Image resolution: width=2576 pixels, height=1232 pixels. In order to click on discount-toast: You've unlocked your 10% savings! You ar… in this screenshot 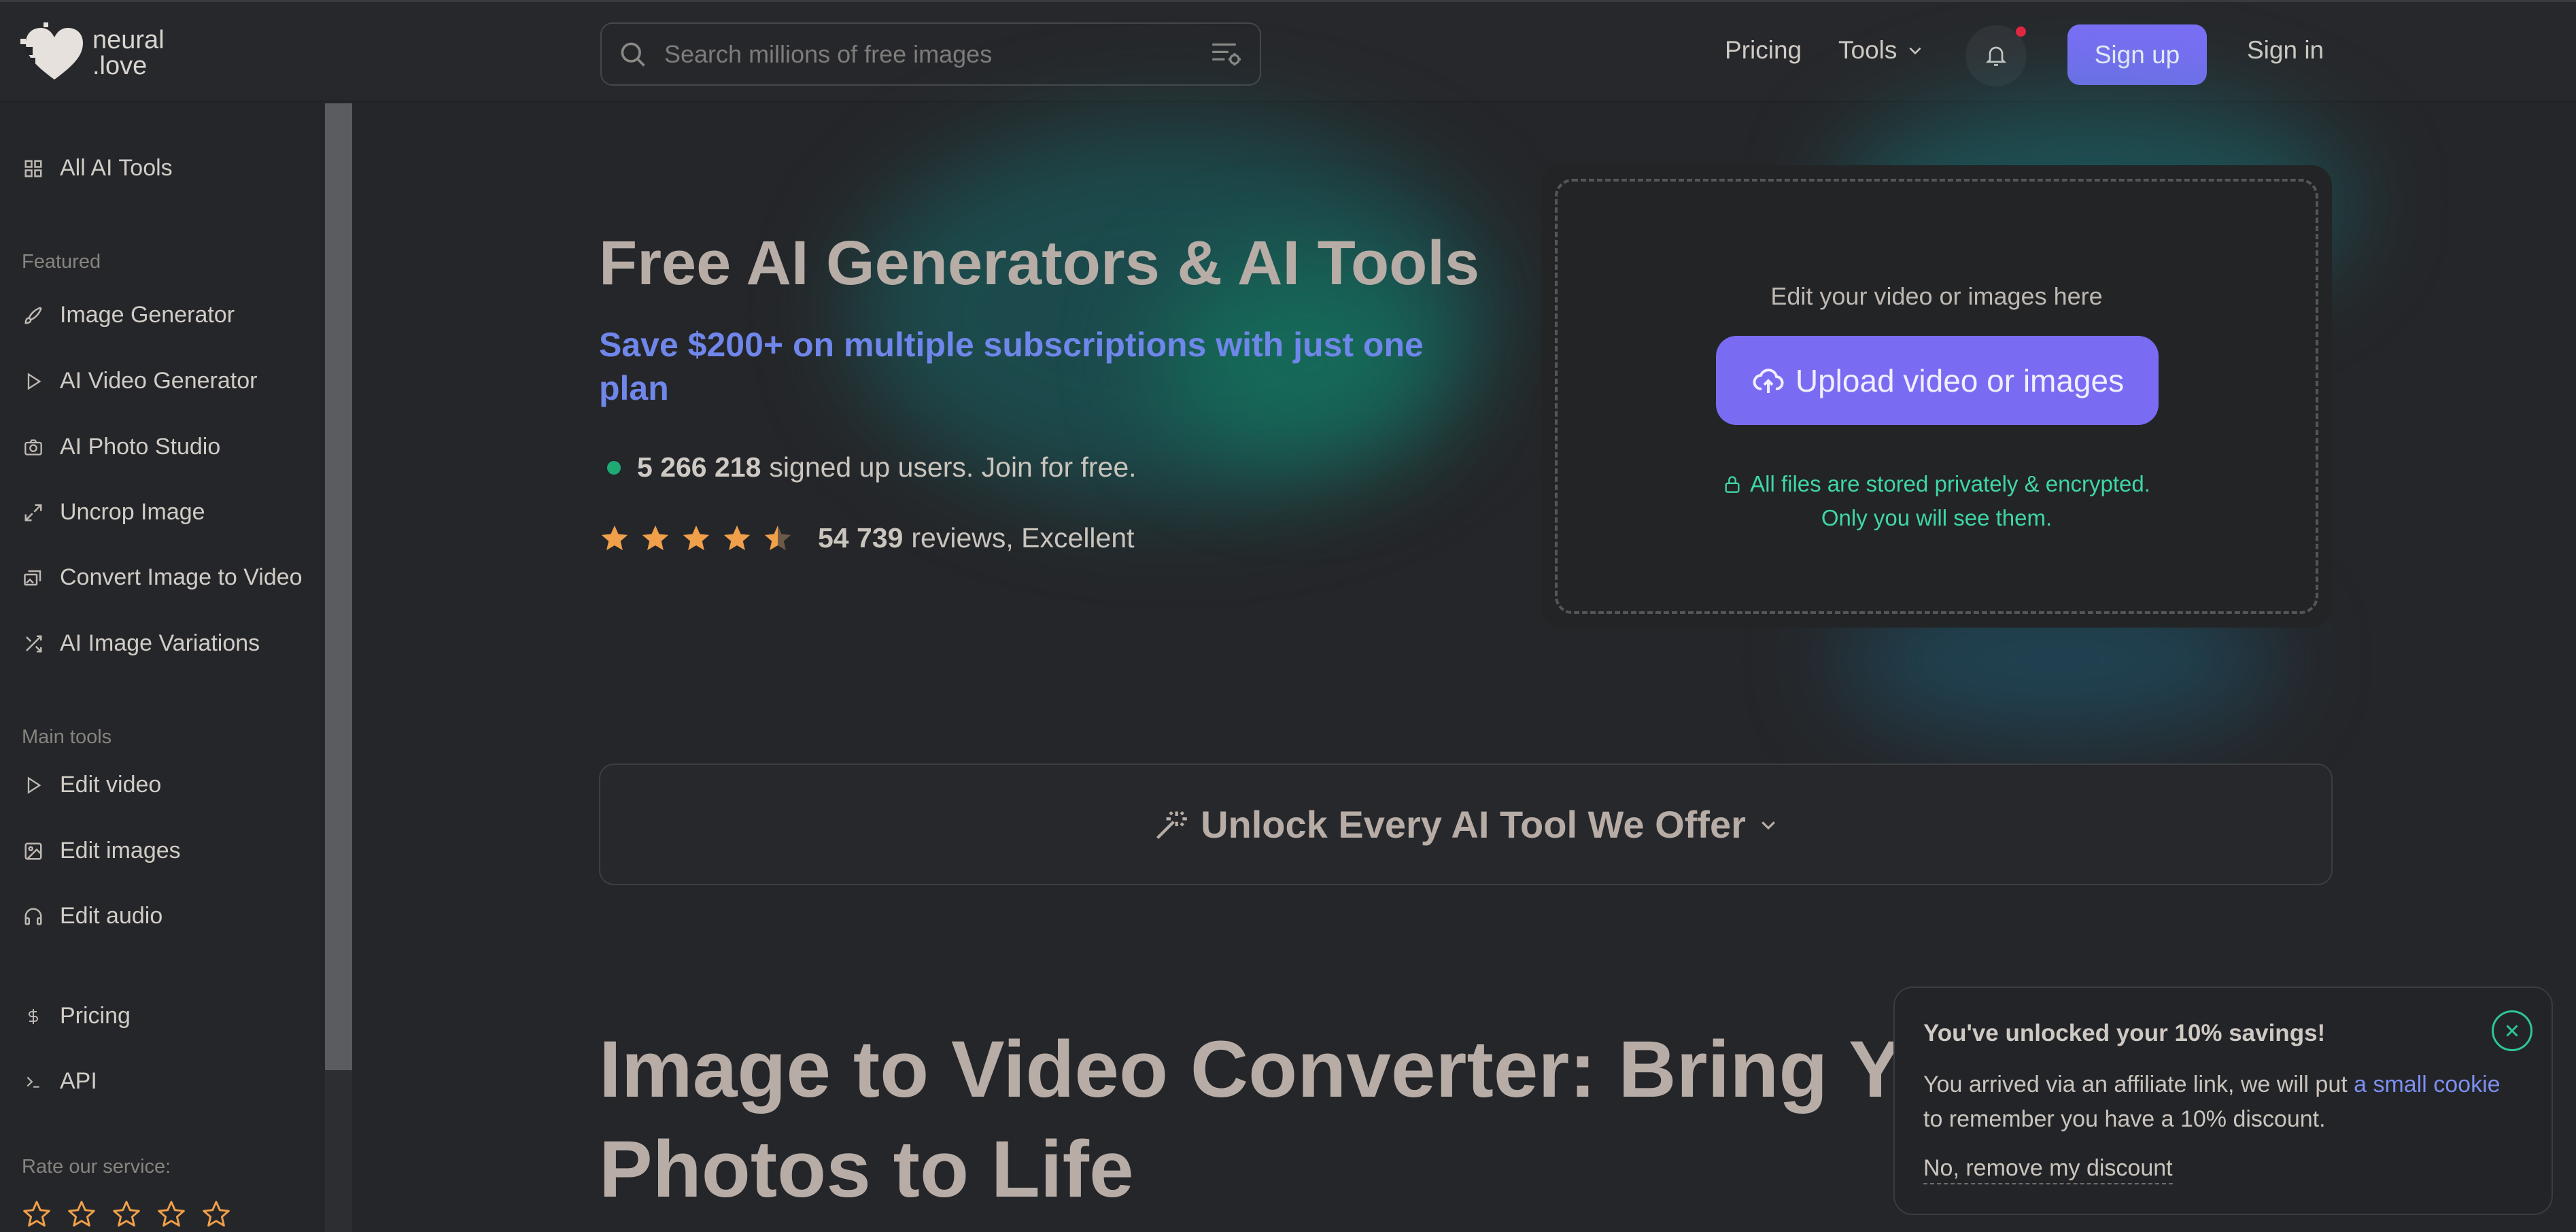, I will do `click(2223, 1101)`.